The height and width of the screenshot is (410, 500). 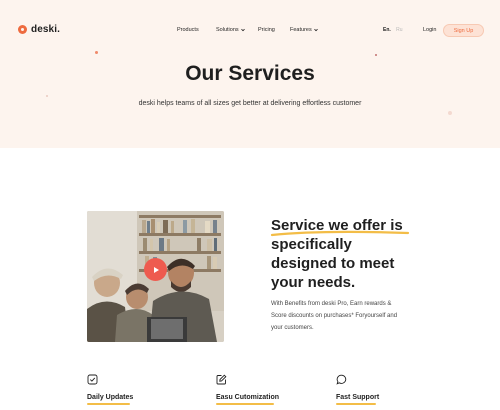 What do you see at coordinates (399, 30) in the screenshot?
I see `language-ru: Ru` at bounding box center [399, 30].